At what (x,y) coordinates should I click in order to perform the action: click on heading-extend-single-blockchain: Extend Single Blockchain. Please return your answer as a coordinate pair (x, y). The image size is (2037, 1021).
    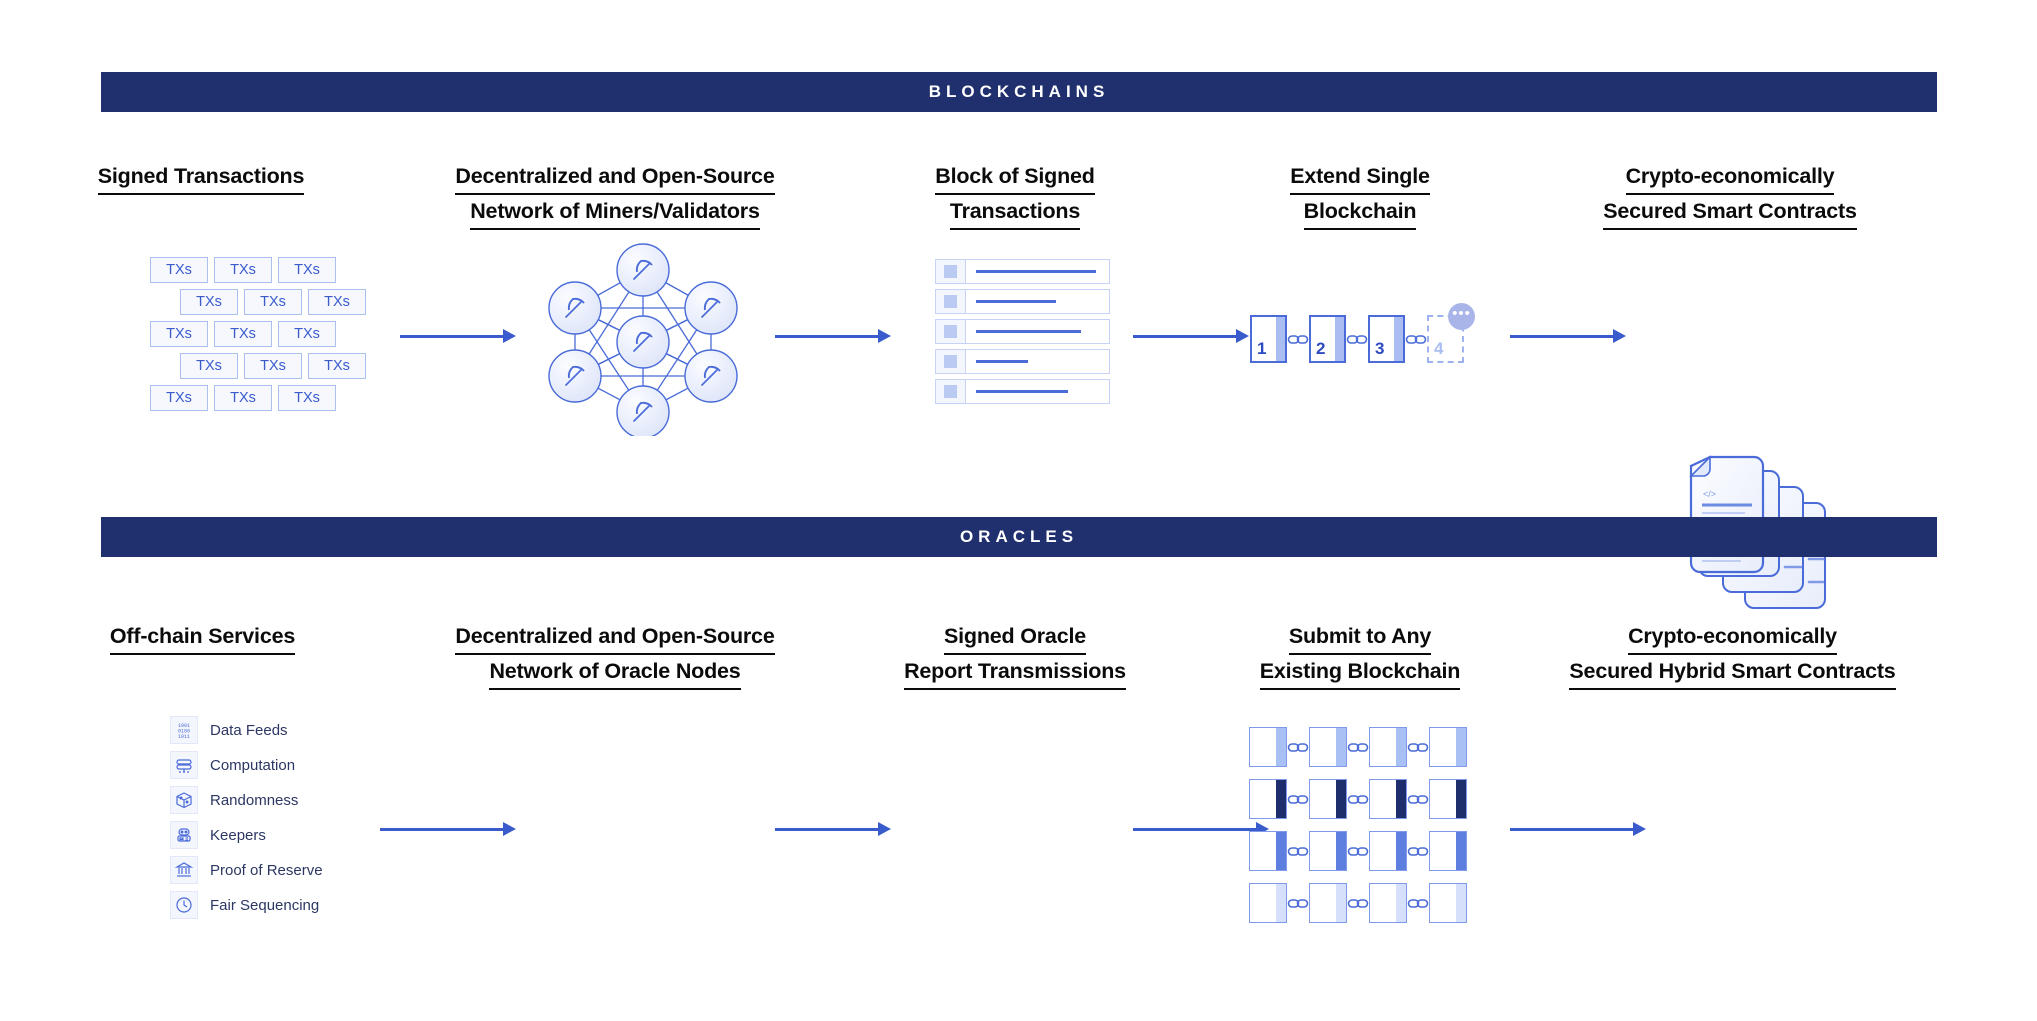
    Looking at the image, I should click on (1360, 195).